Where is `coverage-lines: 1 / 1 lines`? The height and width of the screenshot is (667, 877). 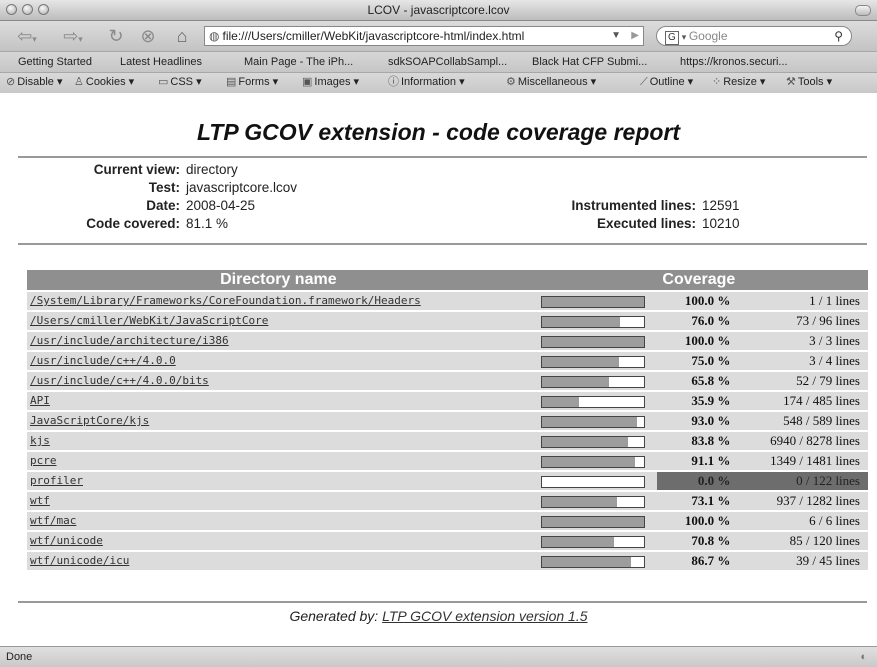 coverage-lines: 1 / 1 lines is located at coordinates (805, 301).